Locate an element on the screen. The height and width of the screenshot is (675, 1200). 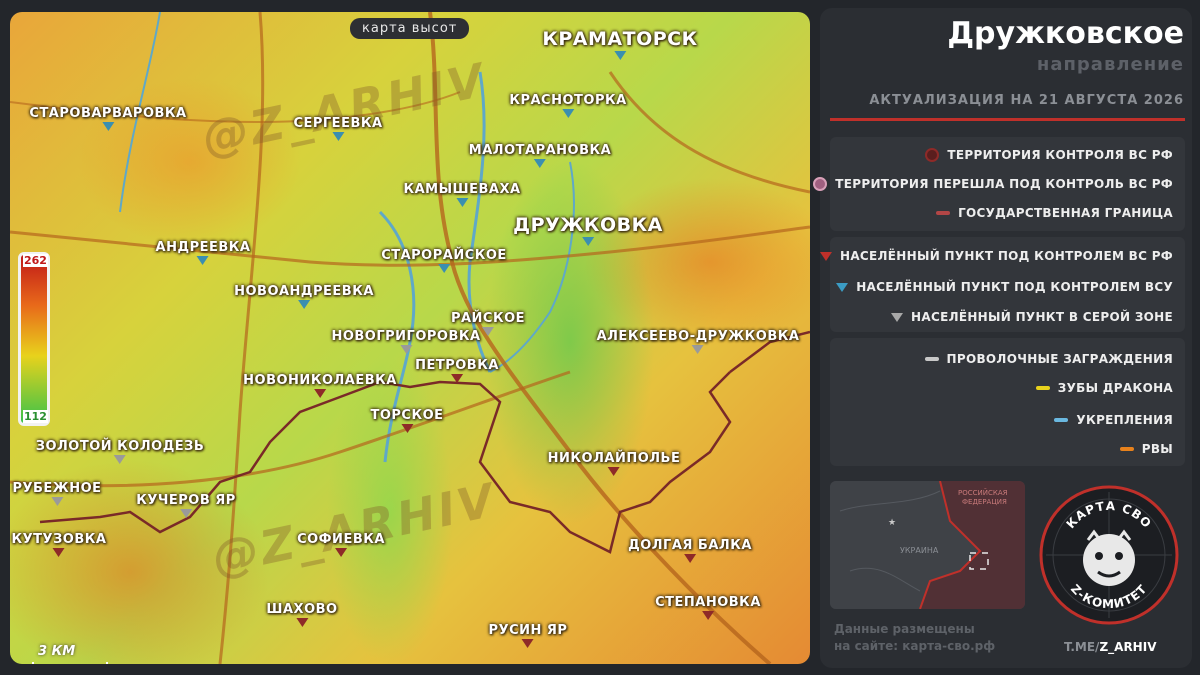
settlement-label: РУСИН ЯР is located at coordinates (528, 630).